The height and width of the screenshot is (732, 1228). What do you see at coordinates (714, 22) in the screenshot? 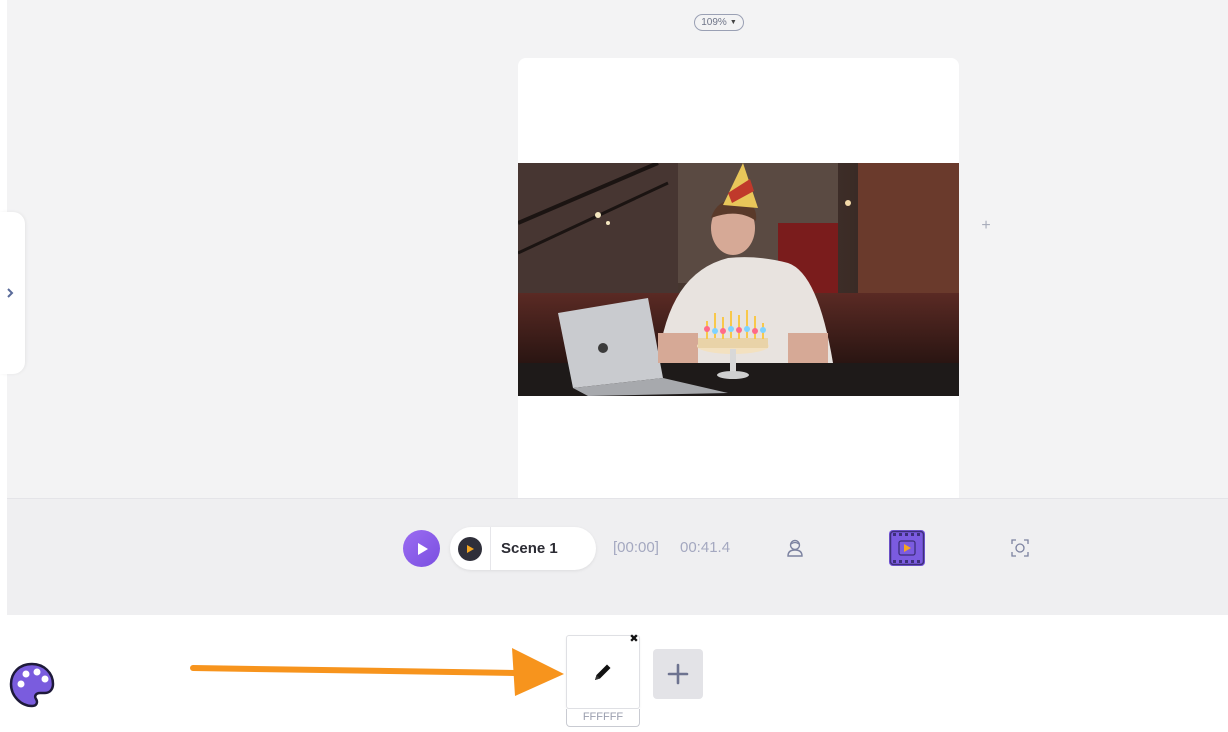
I see `zoom-value: 109%` at bounding box center [714, 22].